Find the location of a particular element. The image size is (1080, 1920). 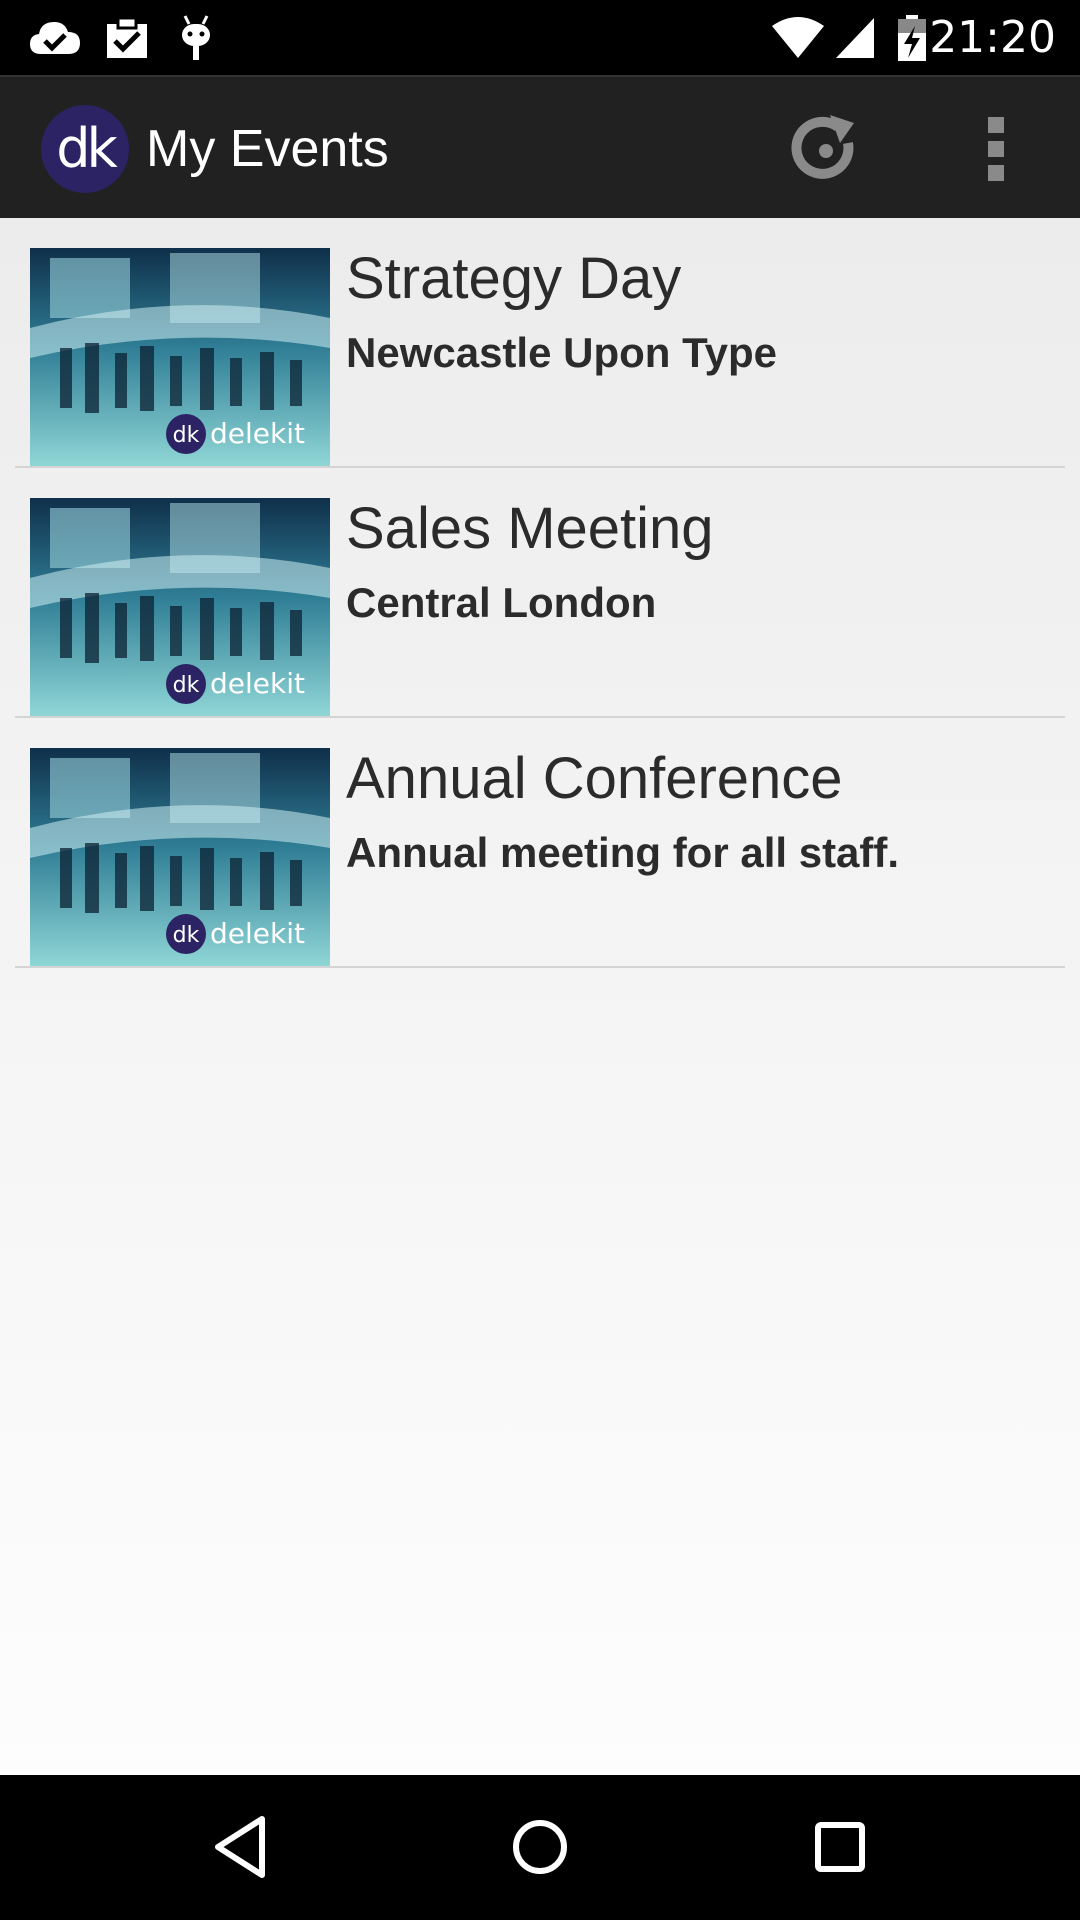

cloud-check-icon is located at coordinates (55, 38).